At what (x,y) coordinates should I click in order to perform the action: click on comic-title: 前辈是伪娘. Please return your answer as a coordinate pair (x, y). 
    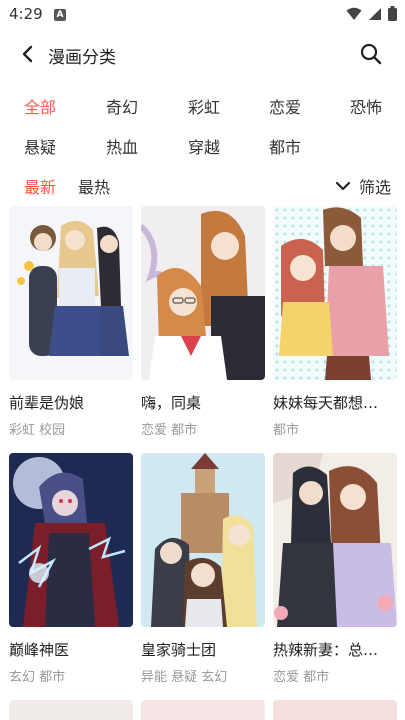
    Looking at the image, I should click on (71, 402).